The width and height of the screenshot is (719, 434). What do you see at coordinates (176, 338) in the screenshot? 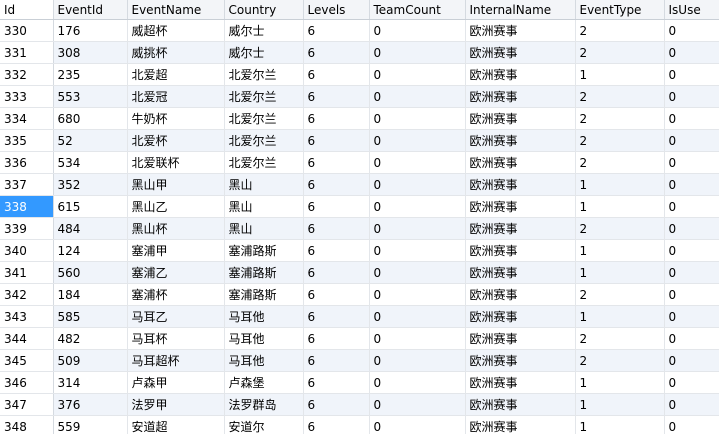
I see `cell-eventname: 马耳杯` at bounding box center [176, 338].